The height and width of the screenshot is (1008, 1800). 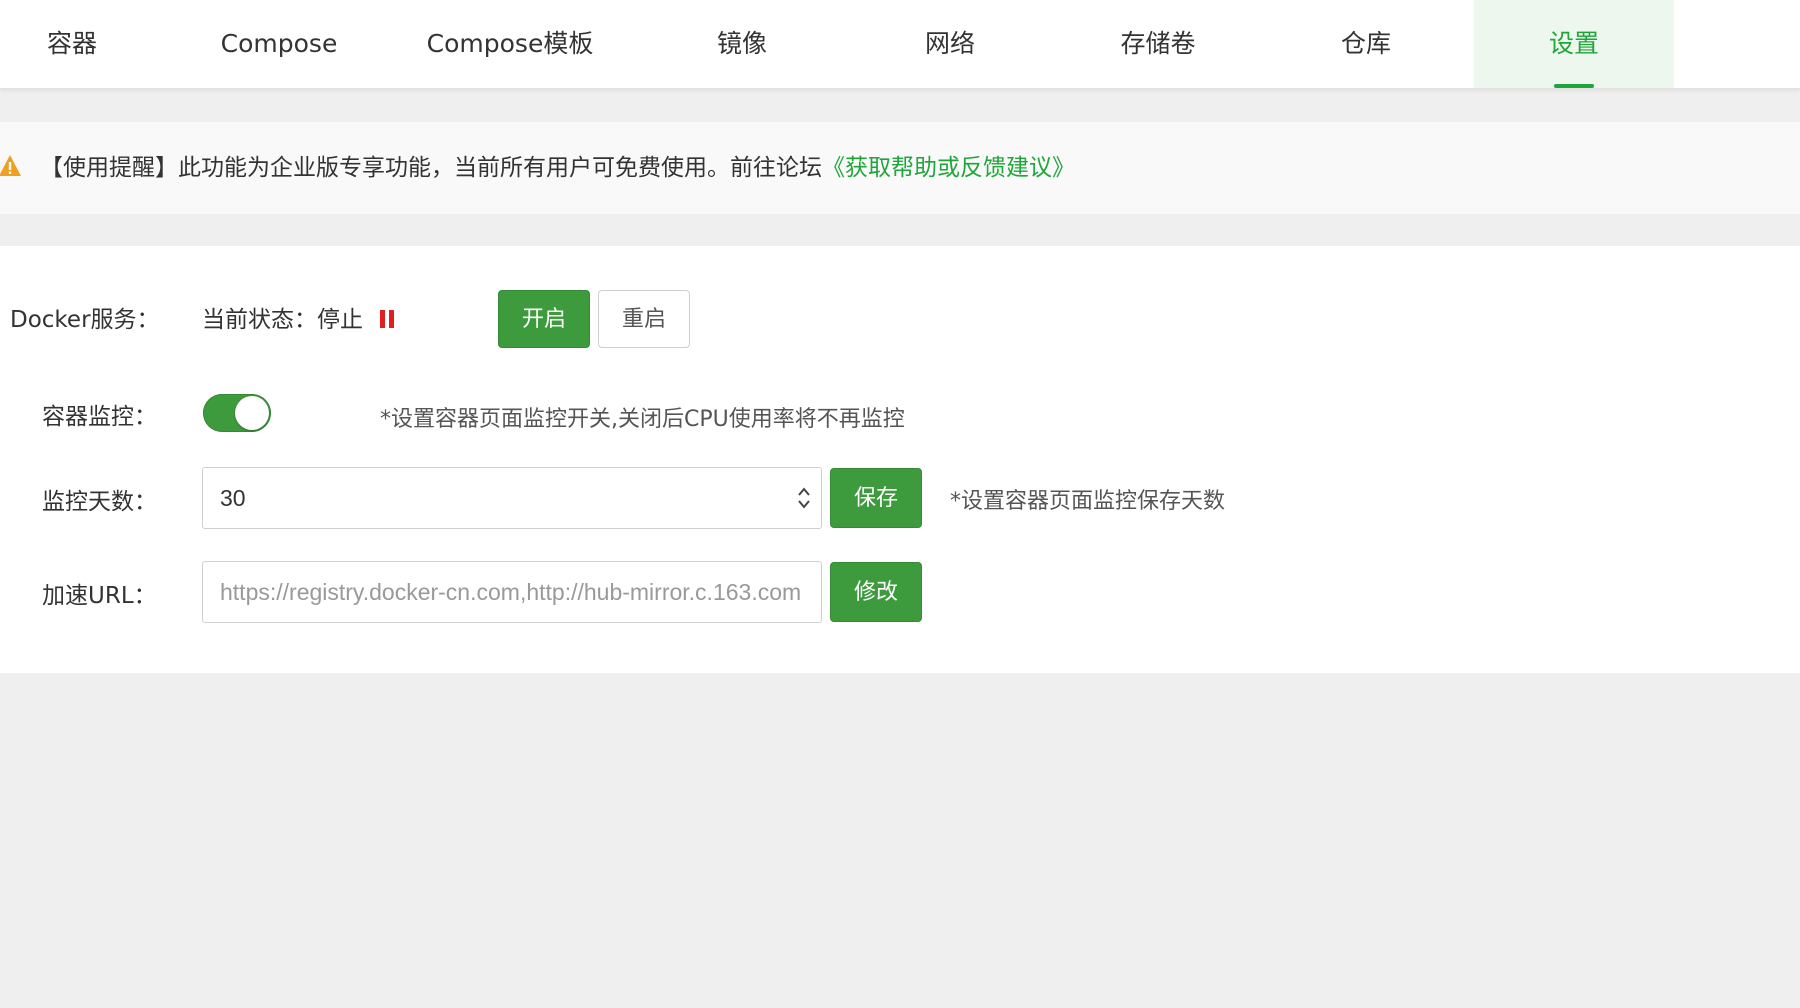 I want to click on pause-icon, so click(x=387, y=319).